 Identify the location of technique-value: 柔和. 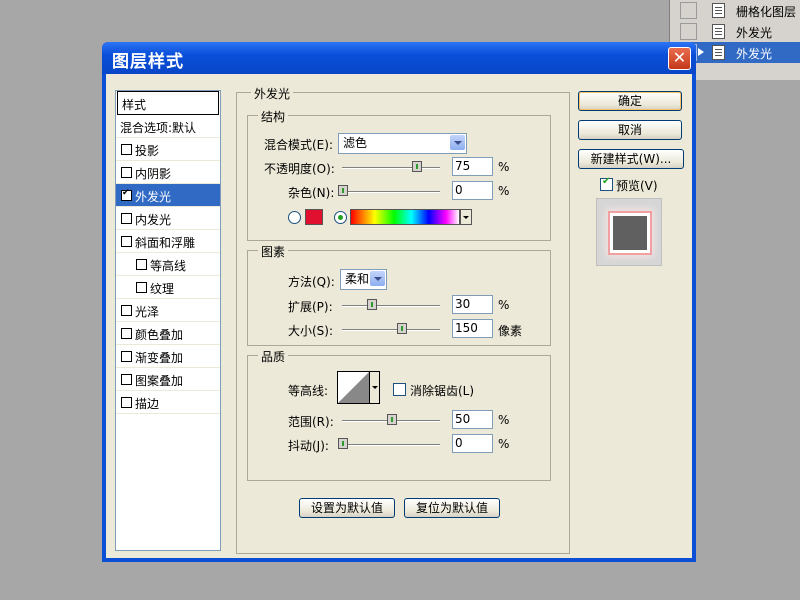
(357, 279).